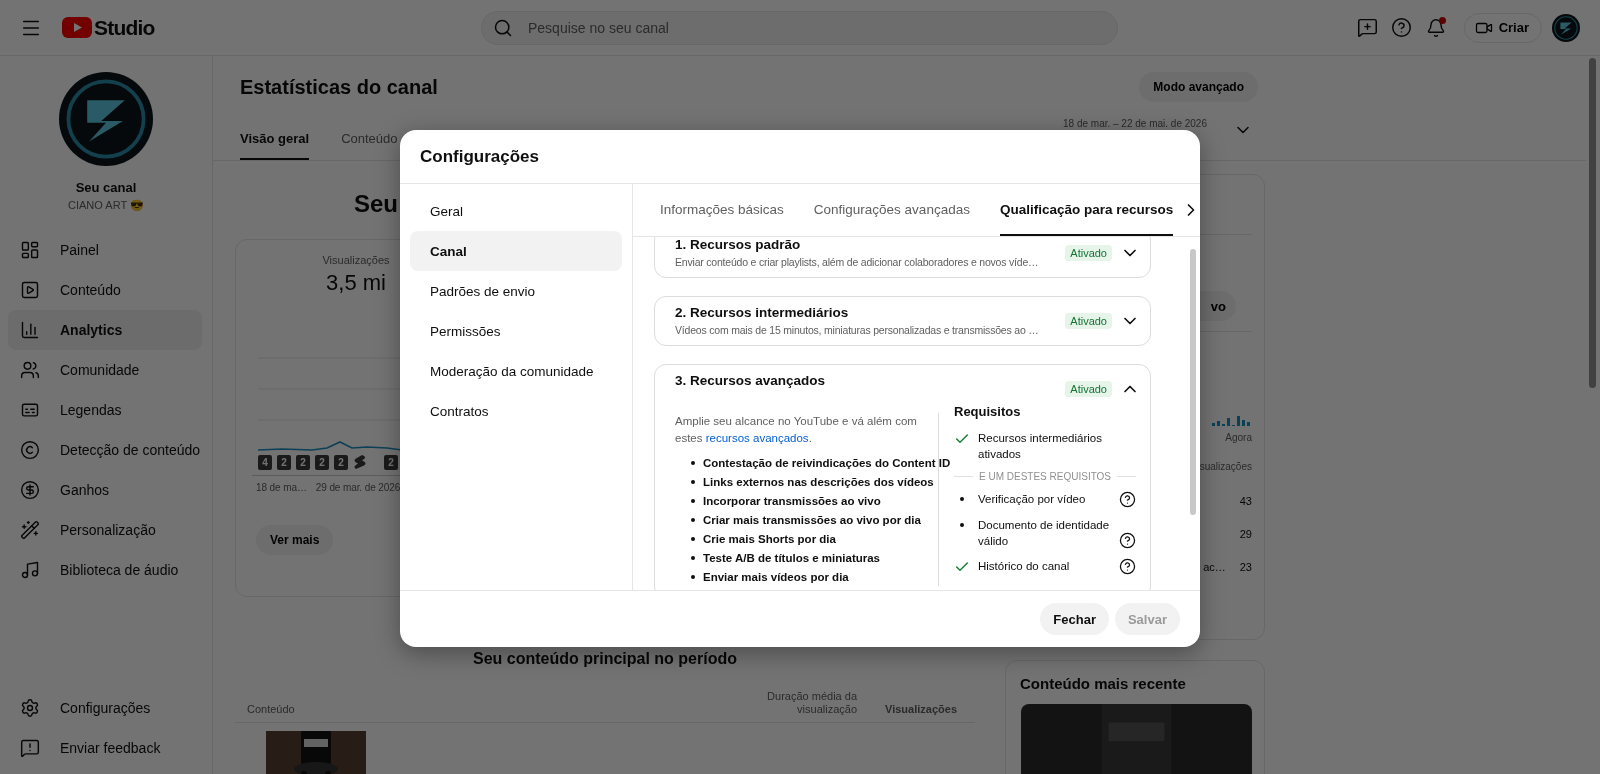 The width and height of the screenshot is (1600, 774). Describe the element at coordinates (796, 430) in the screenshot. I see `intro-text: Amplie seu alcance no YouTube e vá além com estes recursos avançados.` at that location.